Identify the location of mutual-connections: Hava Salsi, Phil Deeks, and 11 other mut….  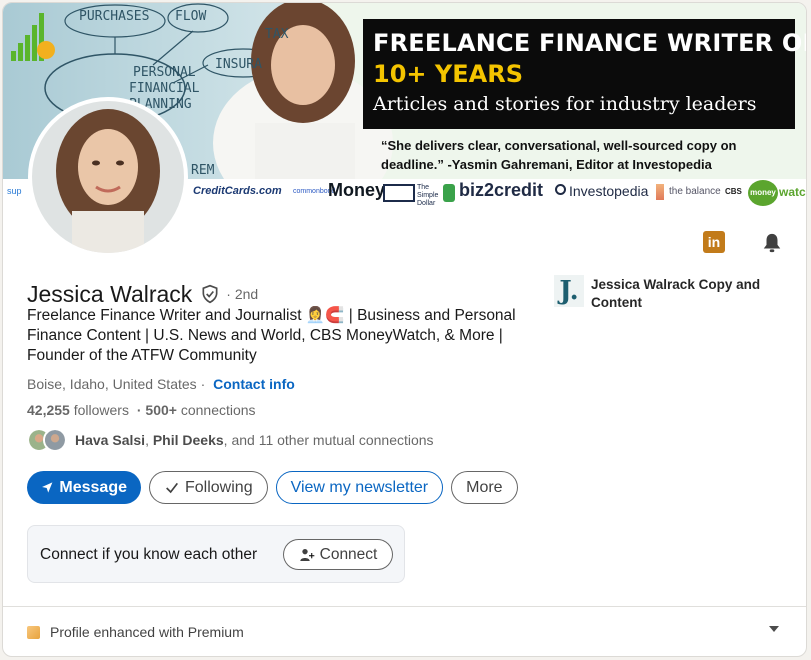
(230, 440).